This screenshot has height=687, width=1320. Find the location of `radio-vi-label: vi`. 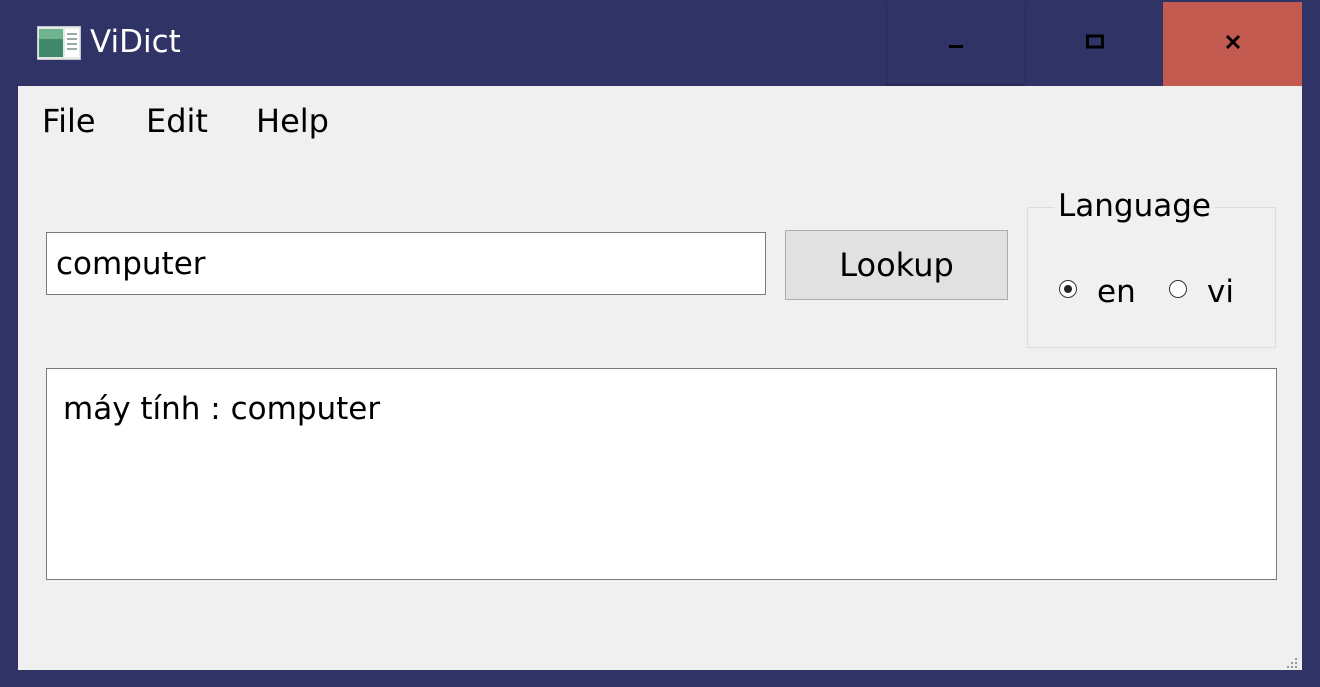

radio-vi-label: vi is located at coordinates (1220, 292).